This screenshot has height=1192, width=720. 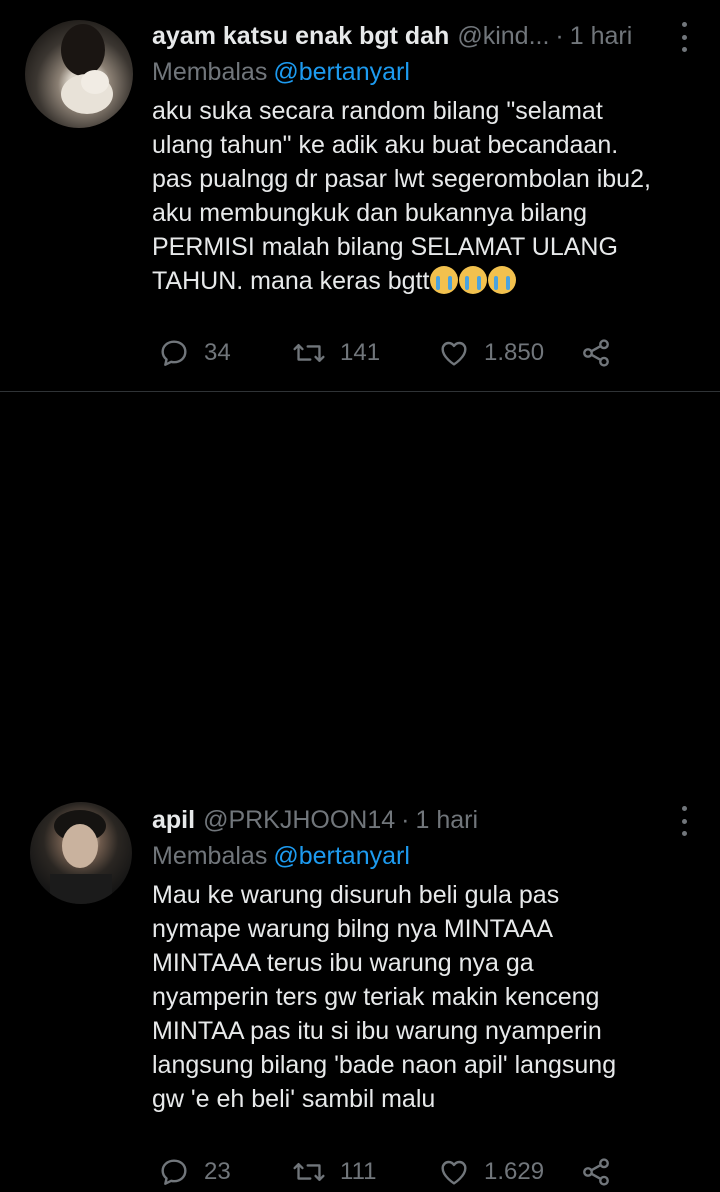 I want to click on tweet-actions: 34 141 1.850, so click(x=416, y=353).